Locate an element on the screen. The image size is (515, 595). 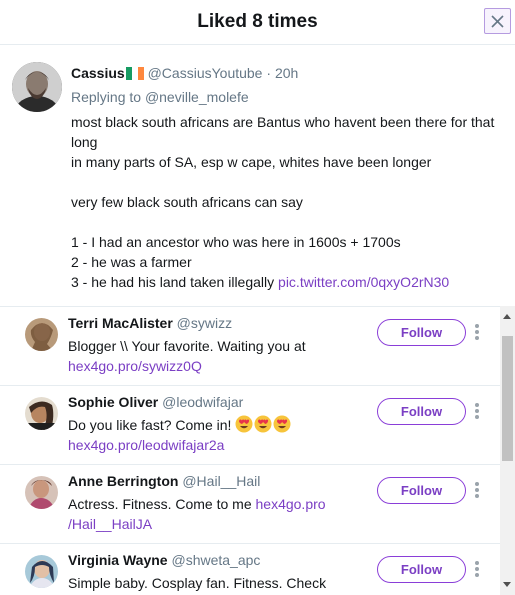
list-scrollbar is located at coordinates (507, 450).